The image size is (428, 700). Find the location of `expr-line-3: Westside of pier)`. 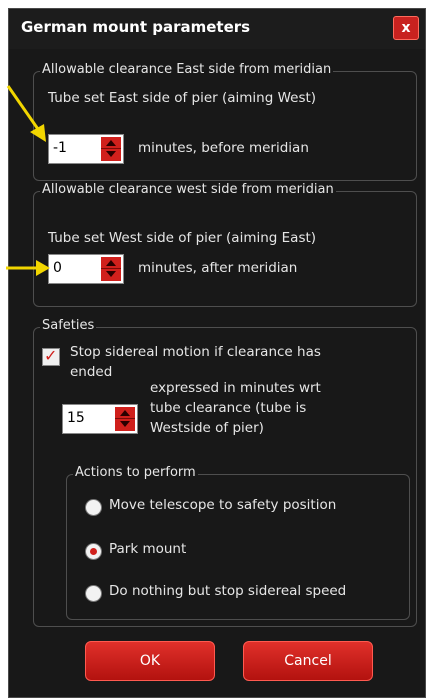

expr-line-3: Westside of pier) is located at coordinates (207, 428).